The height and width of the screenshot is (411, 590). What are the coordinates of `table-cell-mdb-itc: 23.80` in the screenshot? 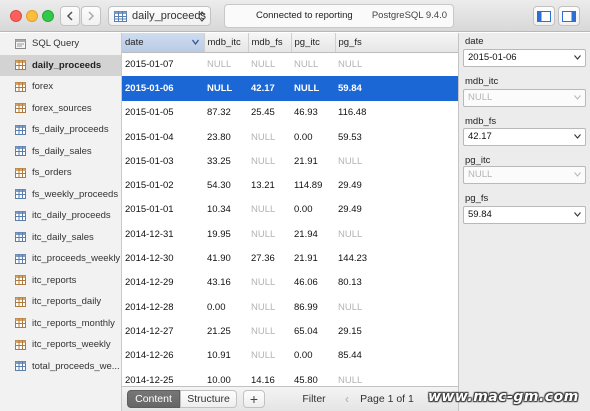 It's located at (226, 137).